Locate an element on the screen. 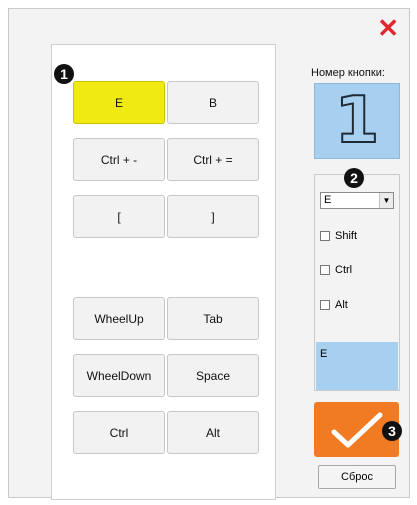 This screenshot has height=505, width=417. button-number-display: 1 is located at coordinates (357, 121).